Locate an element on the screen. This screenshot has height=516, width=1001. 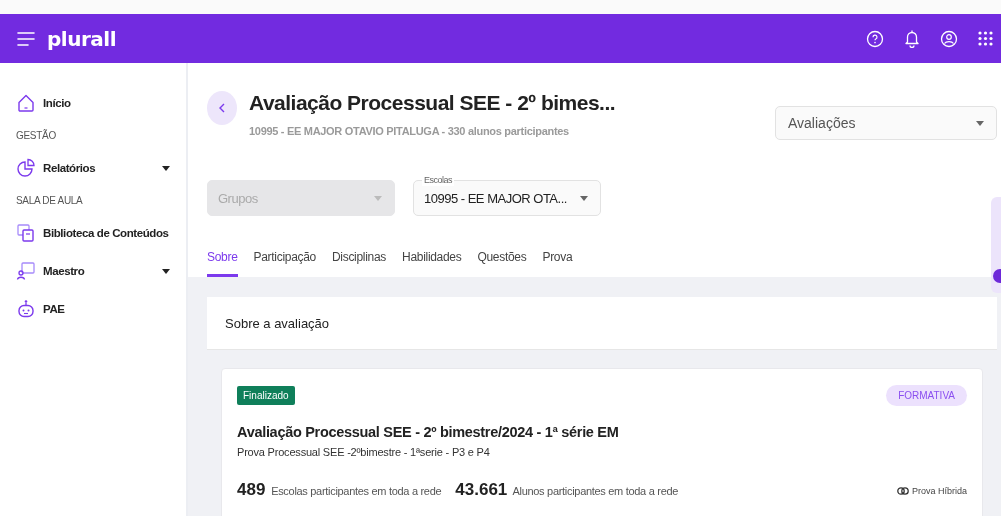
assessment-title: Avaliação Processual SEE - 2º bimestre/2024 - 1ª série EM is located at coordinates (428, 432).